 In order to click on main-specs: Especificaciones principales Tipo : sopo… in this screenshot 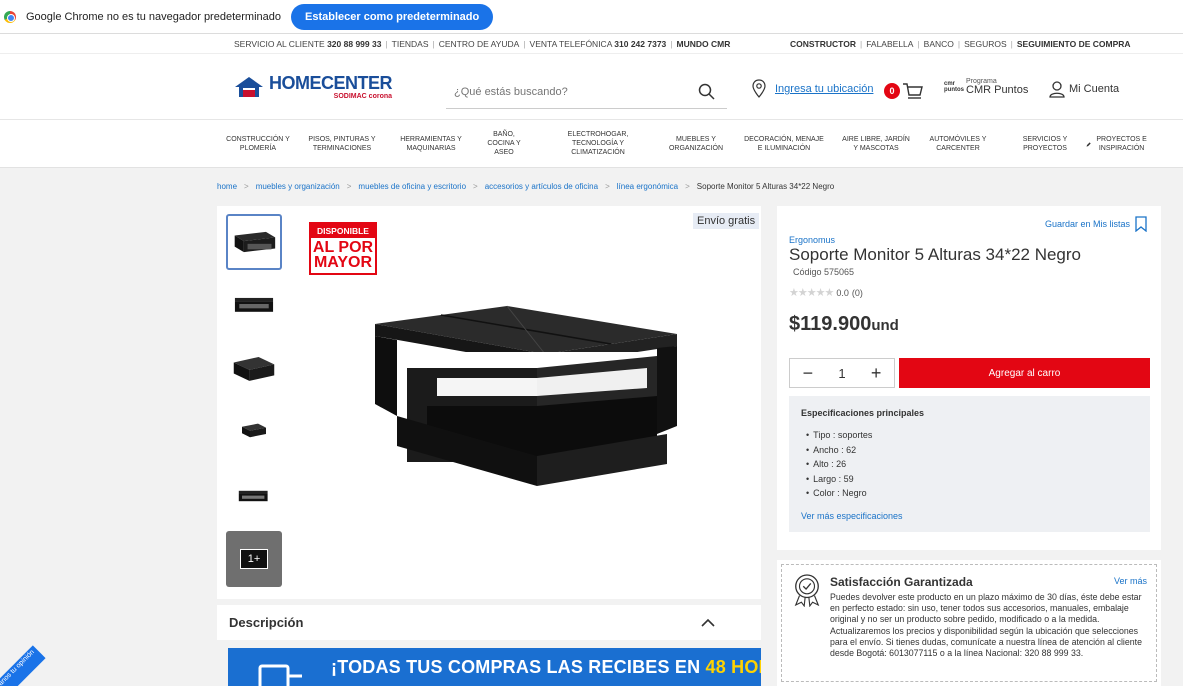, I will do `click(969, 464)`.